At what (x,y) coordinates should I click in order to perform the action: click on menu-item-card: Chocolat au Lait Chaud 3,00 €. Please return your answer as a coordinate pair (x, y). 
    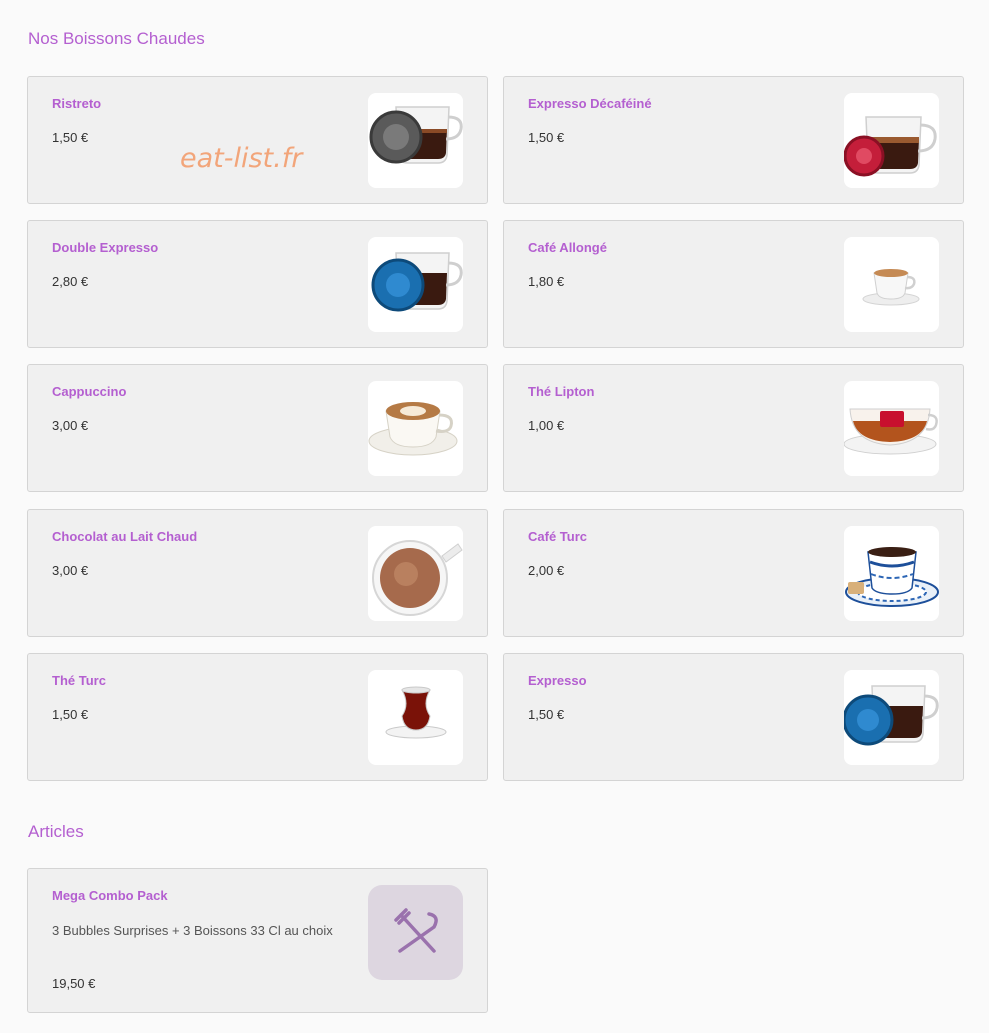
    Looking at the image, I should click on (257, 573).